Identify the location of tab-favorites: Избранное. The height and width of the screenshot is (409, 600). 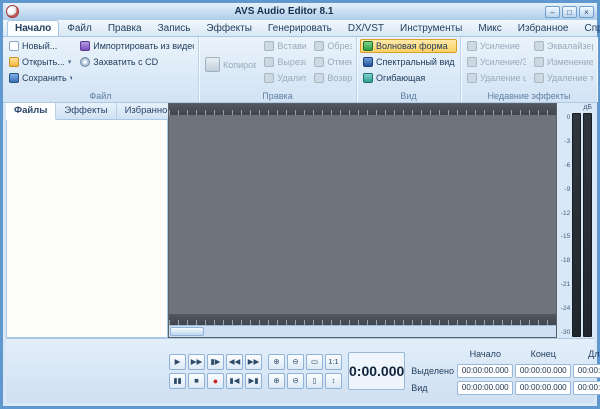
(543, 28).